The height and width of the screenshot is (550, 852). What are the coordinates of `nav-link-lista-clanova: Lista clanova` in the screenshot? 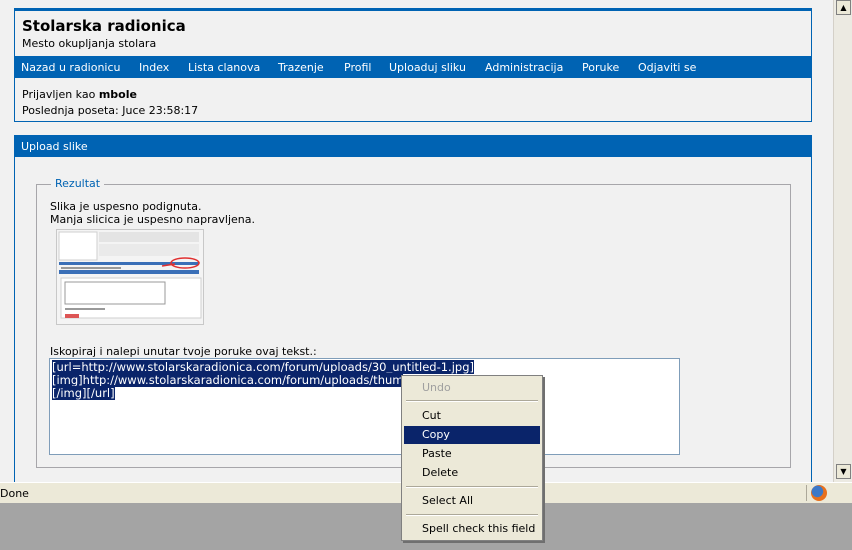 It's located at (224, 67).